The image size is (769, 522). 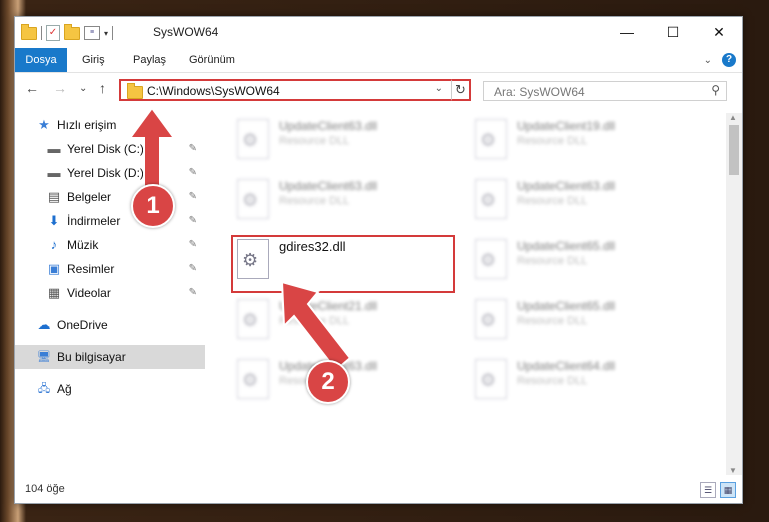 I want to click on sidebar-item-videos: ▦ Videolar ✎, so click(x=110, y=293).